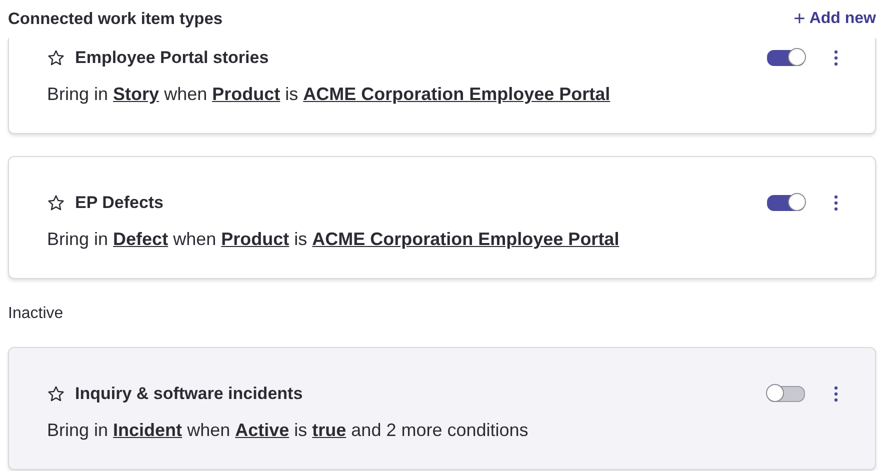 The image size is (878, 471). Describe the element at coordinates (36, 314) in the screenshot. I see `section-heading: Inactive` at that location.